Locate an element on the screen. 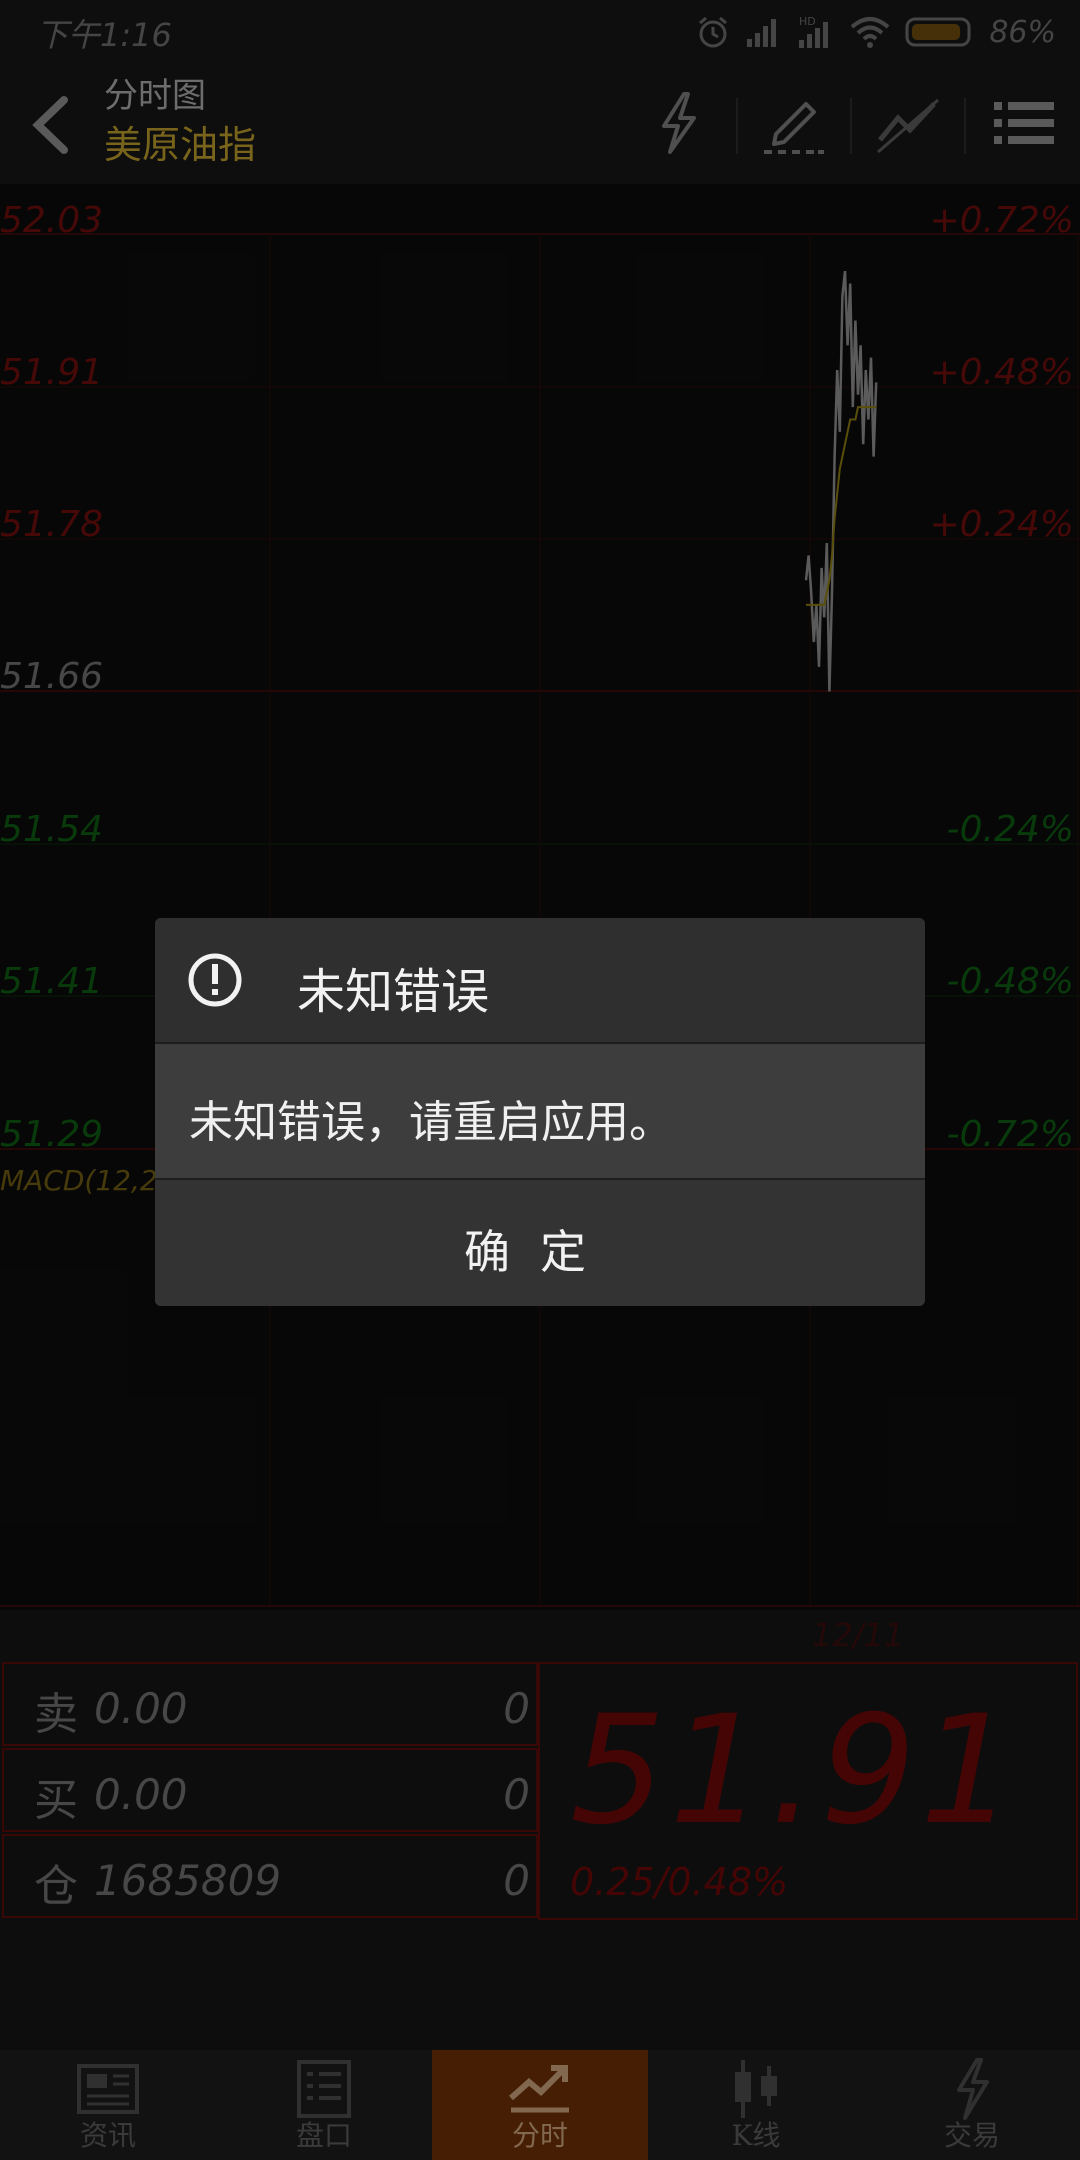 The image size is (1080, 2160). error-dialog: 未知错误 未知错误，请重启应用。 确定 is located at coordinates (540, 1112).